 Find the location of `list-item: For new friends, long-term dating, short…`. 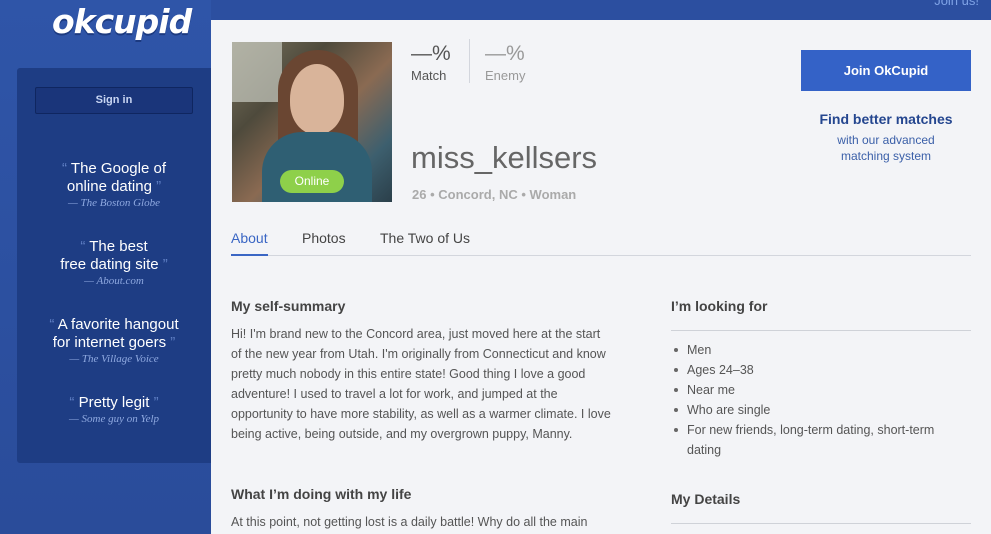

list-item: For new friends, long-term dating, short… is located at coordinates (821, 440).